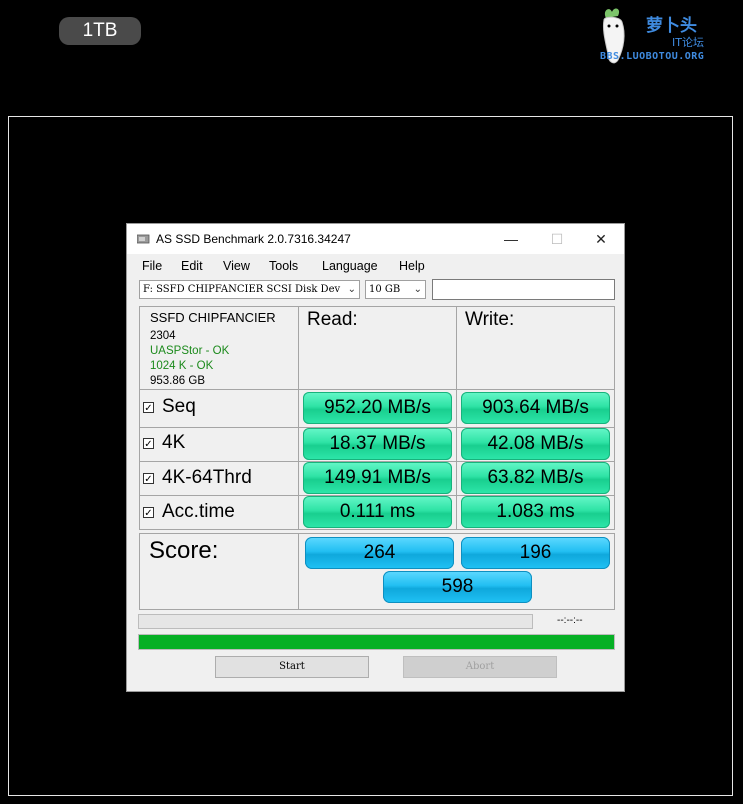 This screenshot has height=804, width=743. I want to click on overall-progress-fill, so click(376, 642).